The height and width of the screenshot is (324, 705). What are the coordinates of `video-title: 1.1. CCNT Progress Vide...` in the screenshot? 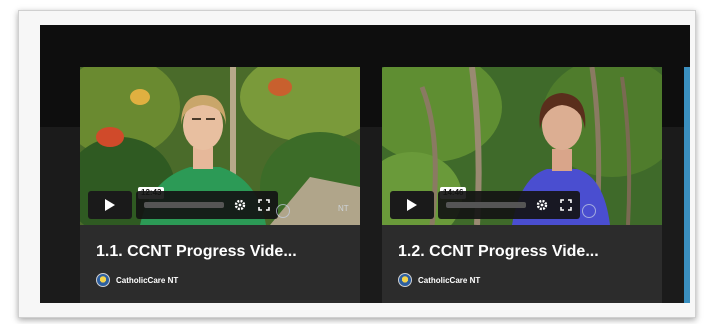 It's located at (226, 252).